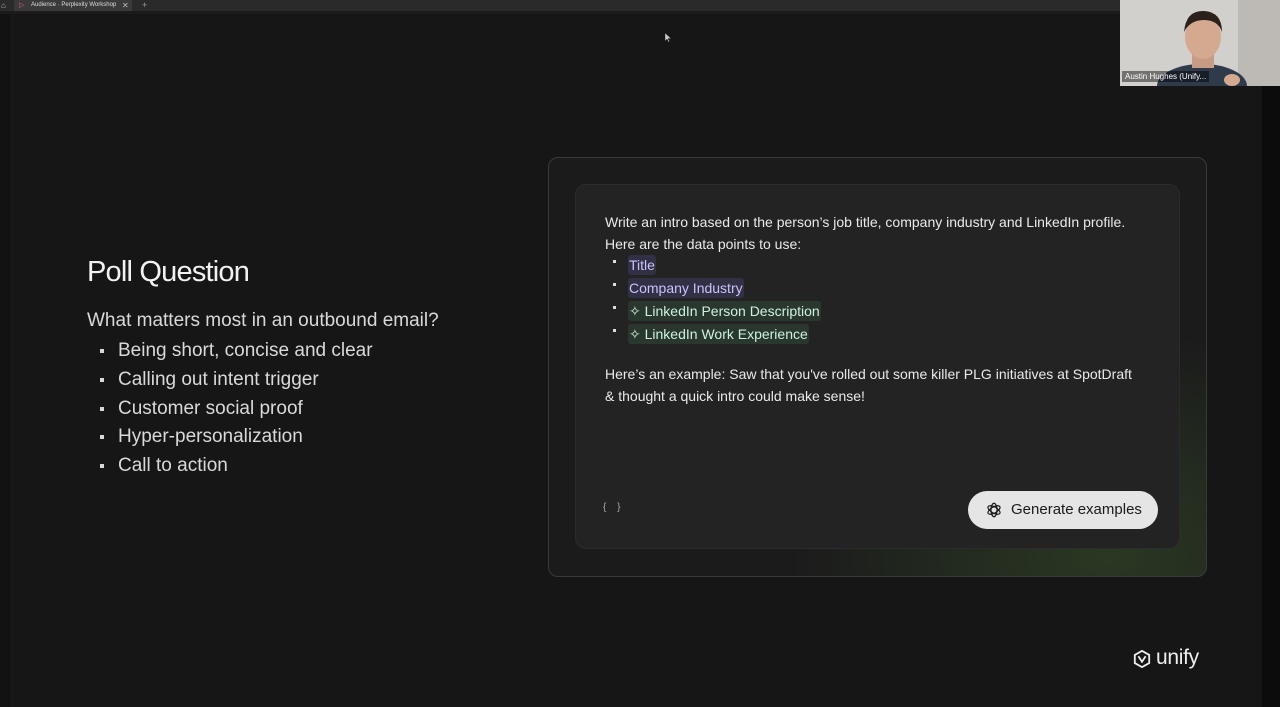 This screenshot has width=1280, height=707. I want to click on data-point-chip-linkedin-experience: ✧ LinkedIn Work Experience, so click(718, 334).